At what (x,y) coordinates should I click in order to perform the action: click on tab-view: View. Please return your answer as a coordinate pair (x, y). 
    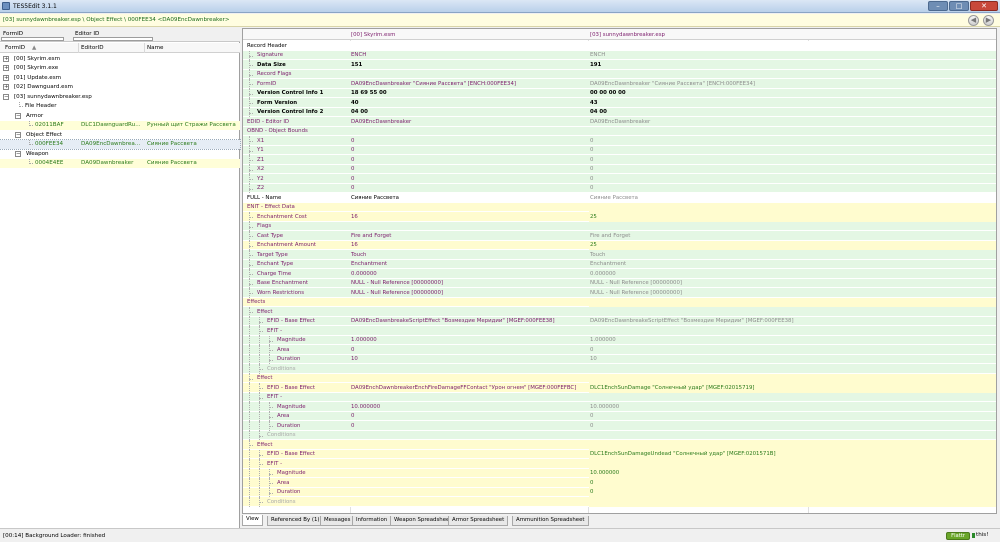
    Looking at the image, I should click on (252, 520).